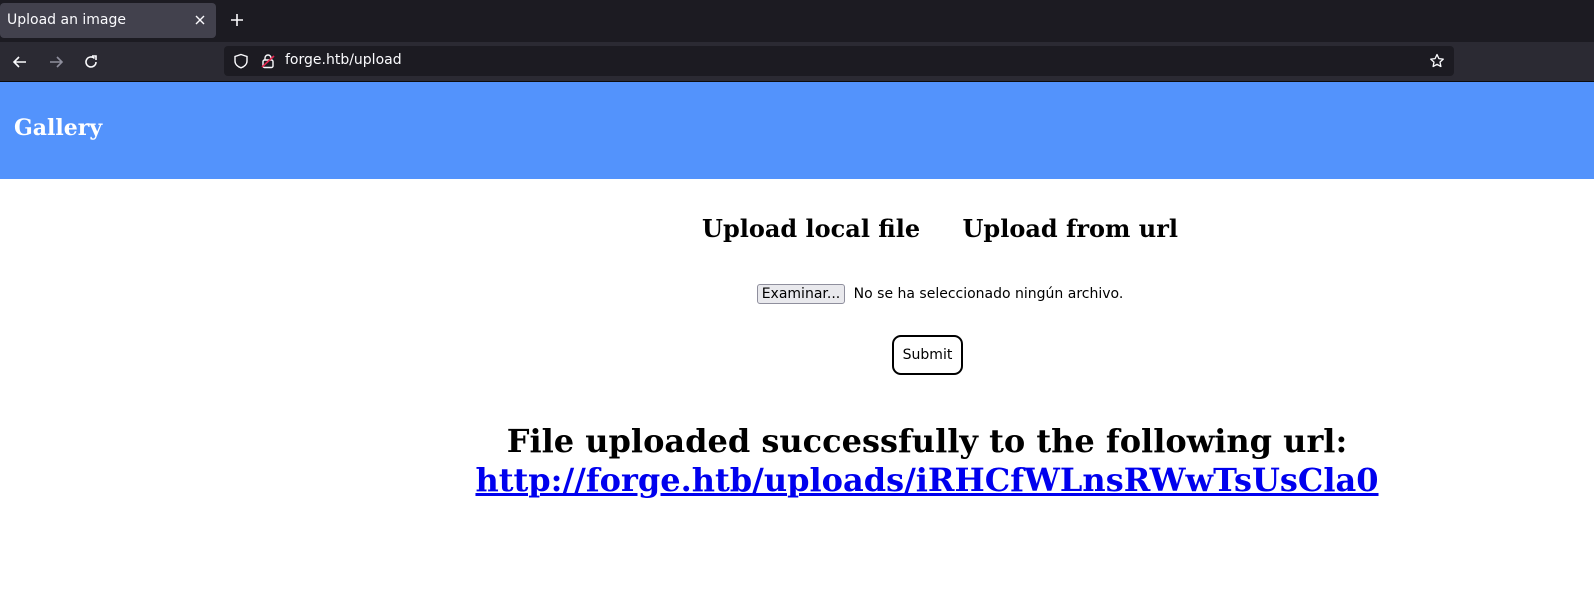 Image resolution: width=1594 pixels, height=594 pixels. I want to click on tab-upload-local-file: Upload local file, so click(811, 228).